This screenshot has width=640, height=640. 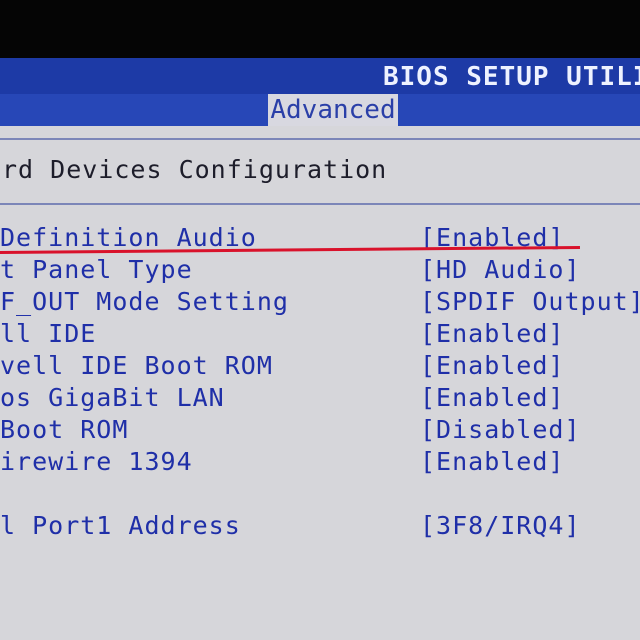 I want to click on setting-value: [Disabled], so click(x=500, y=430).